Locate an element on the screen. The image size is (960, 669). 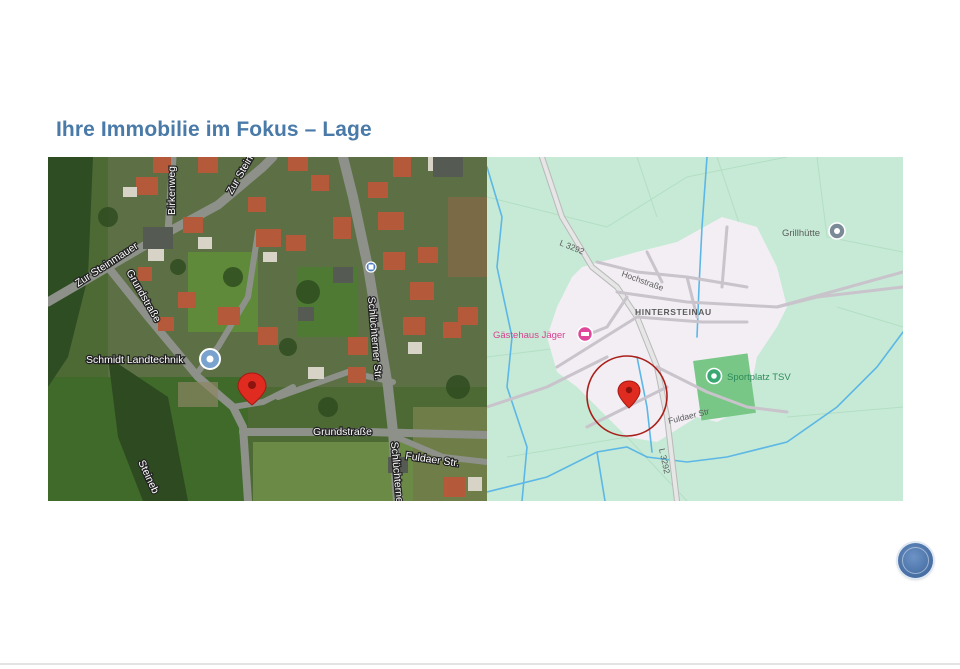
page-title: Ihre Immobilie im Fokus – Lage is located at coordinates (214, 129).